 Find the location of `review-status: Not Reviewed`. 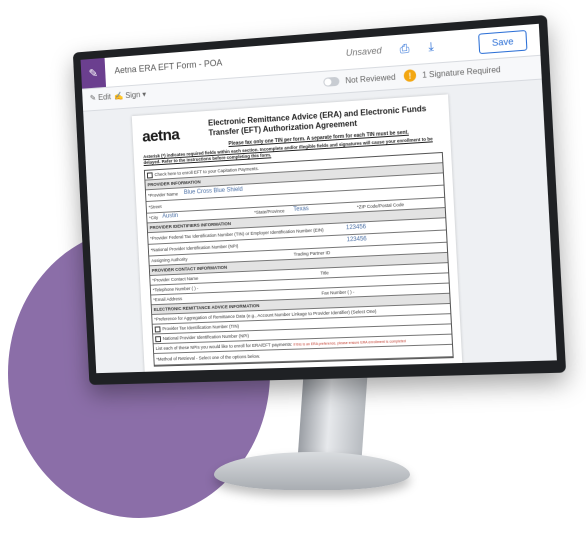

review-status: Not Reviewed is located at coordinates (370, 79).